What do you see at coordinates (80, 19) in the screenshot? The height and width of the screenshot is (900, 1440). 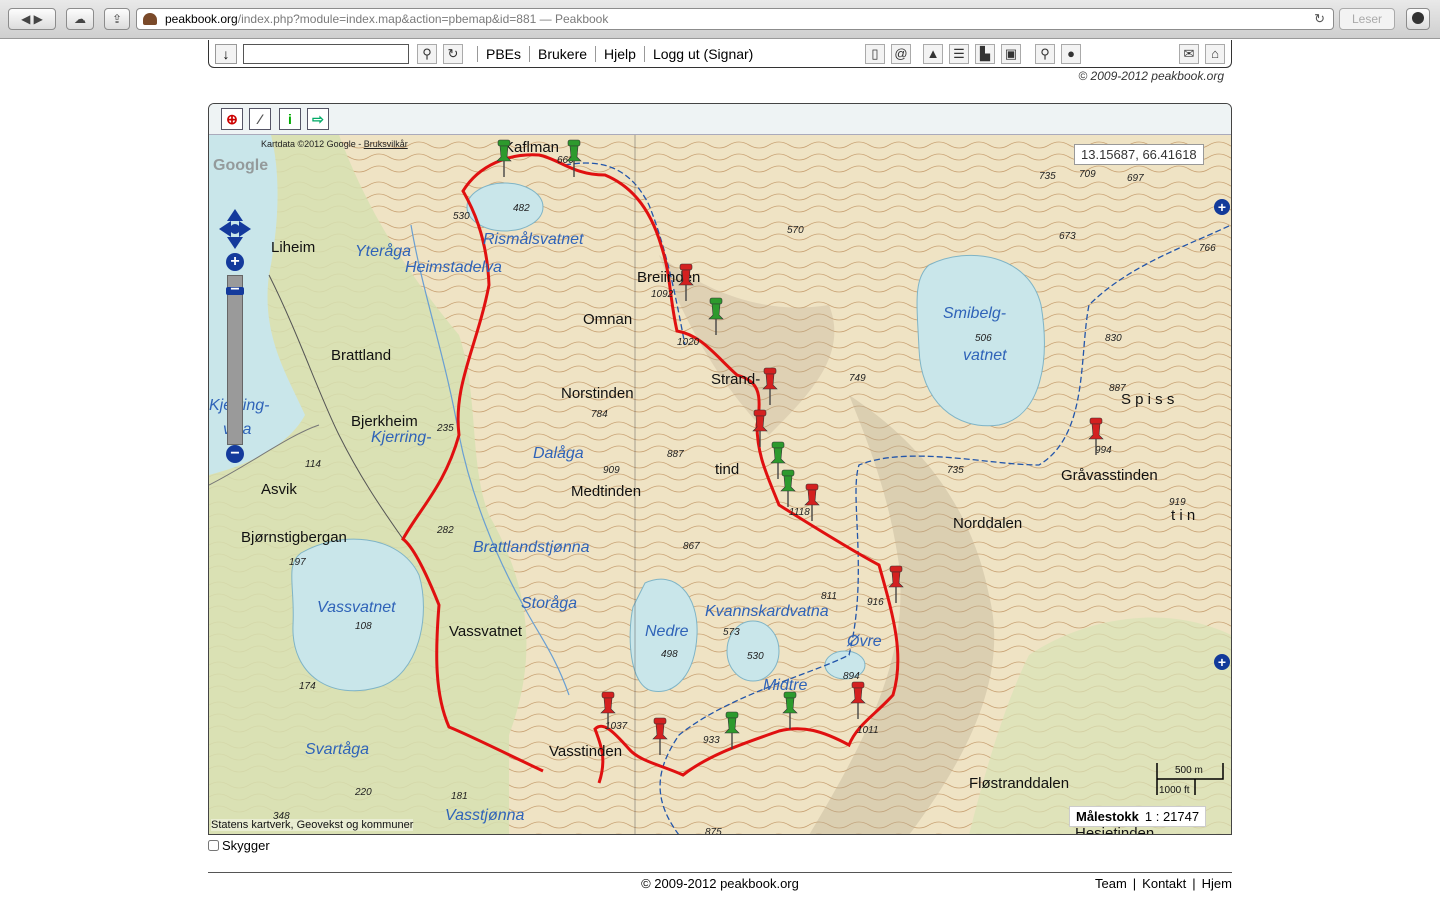 I see `icloud-icon: ☁` at bounding box center [80, 19].